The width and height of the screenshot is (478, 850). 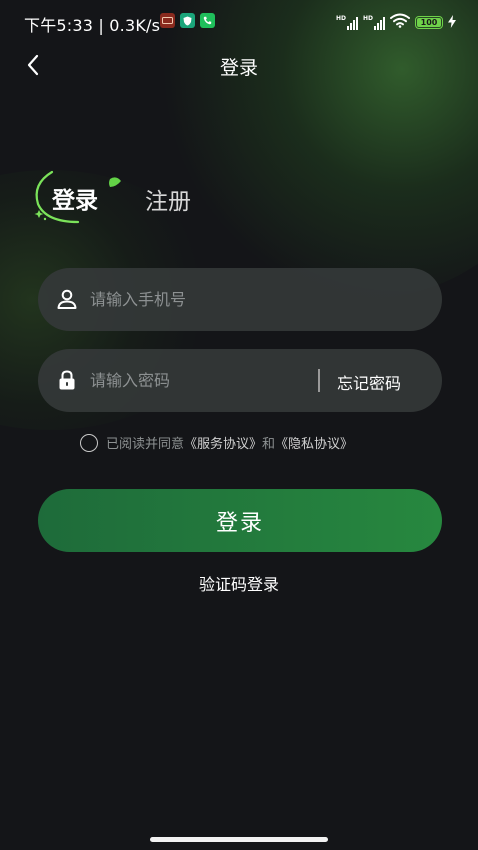 I want to click on agreement-conjunction: 和, so click(x=269, y=444).